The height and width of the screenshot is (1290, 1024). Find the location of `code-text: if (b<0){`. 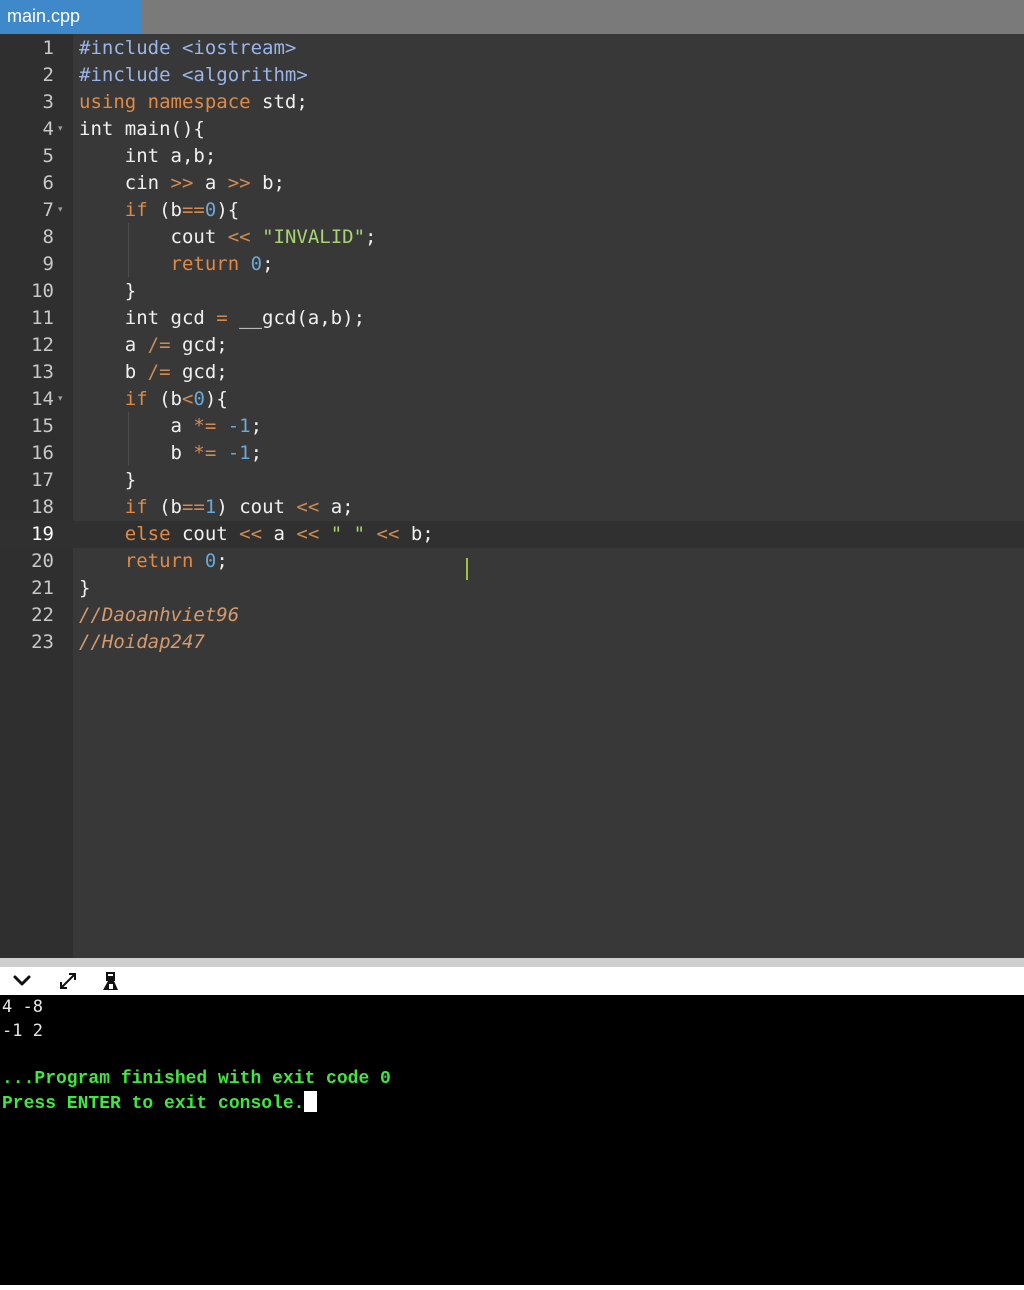

code-text: if (b<0){ is located at coordinates (153, 399).